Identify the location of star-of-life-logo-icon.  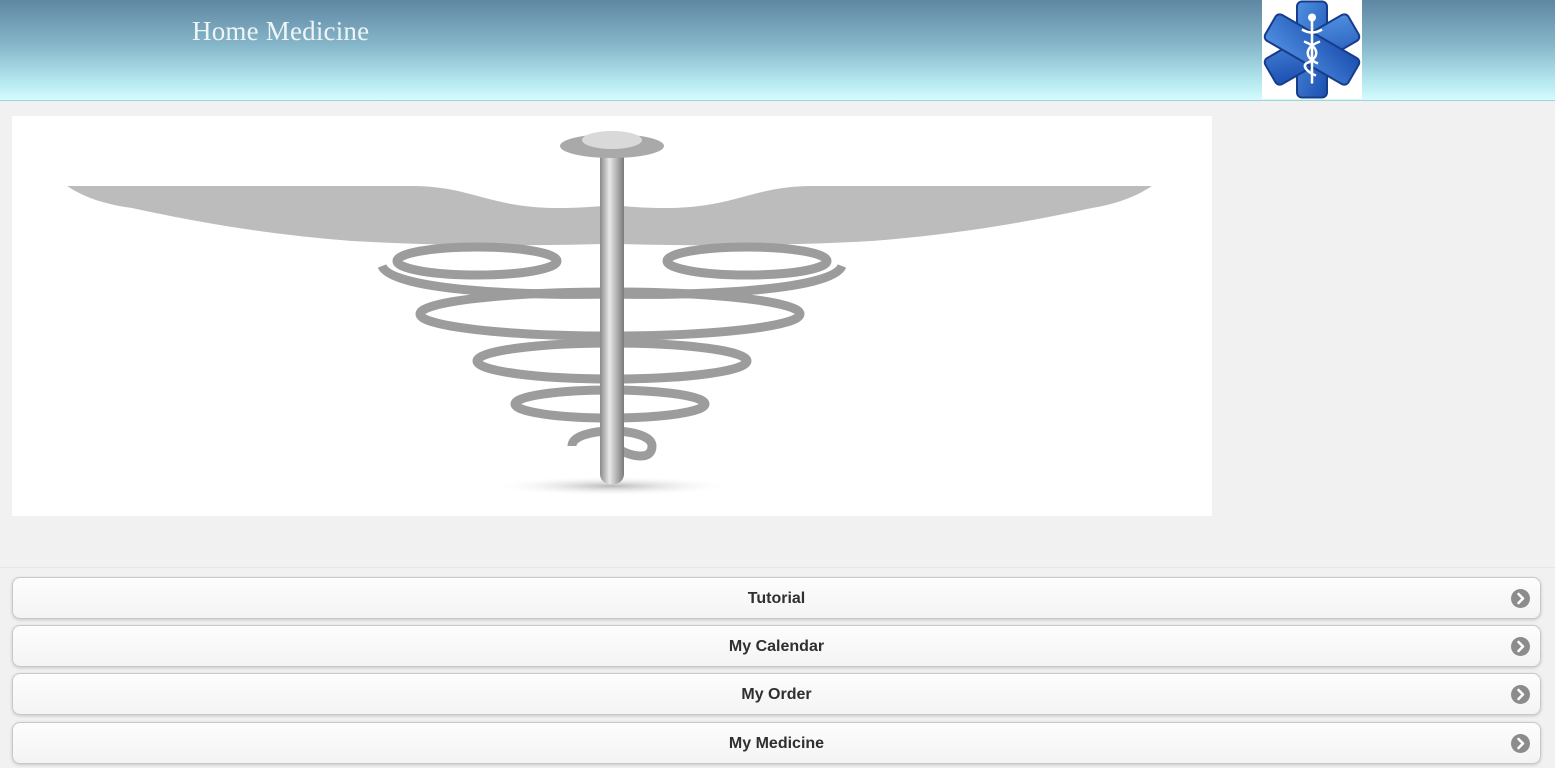
(1312, 49).